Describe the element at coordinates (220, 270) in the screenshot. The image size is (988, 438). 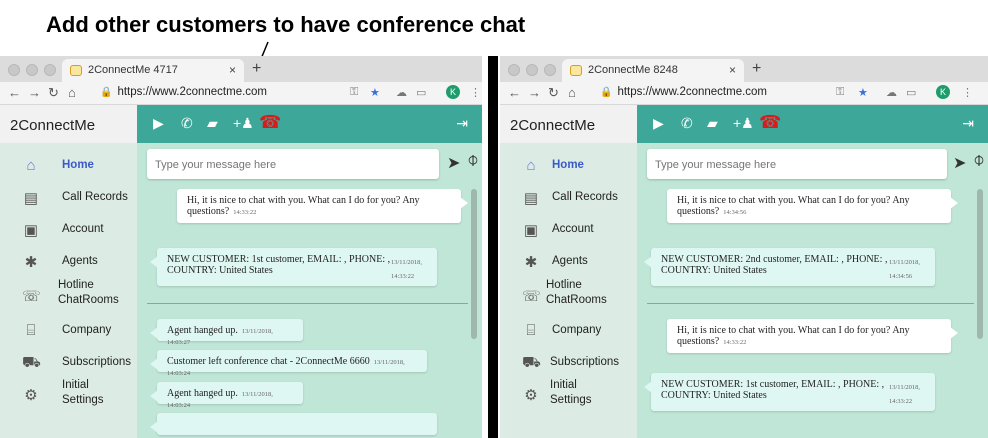
I see `message-text-line2: COUNTRY: United States` at that location.